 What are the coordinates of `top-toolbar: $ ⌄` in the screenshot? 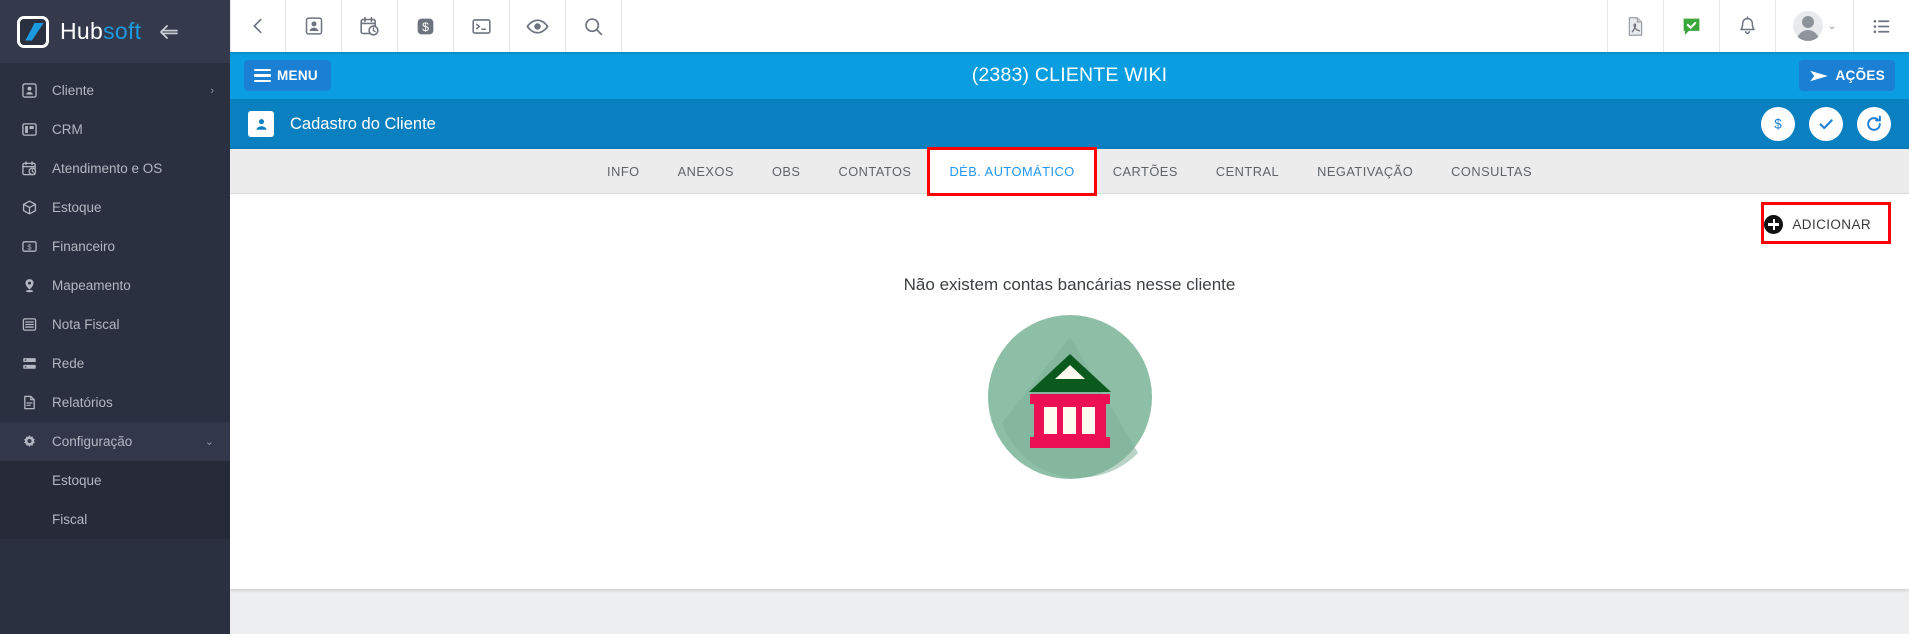 It's located at (1069, 26).